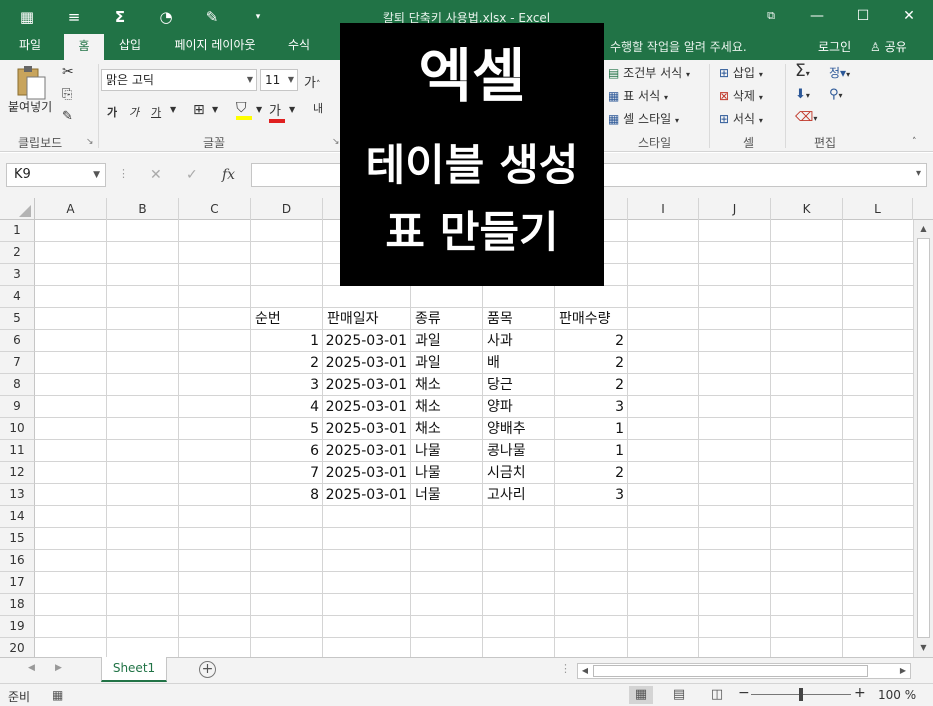 Image resolution: width=933 pixels, height=706 pixels. I want to click on table-cell: 7, so click(287, 473).